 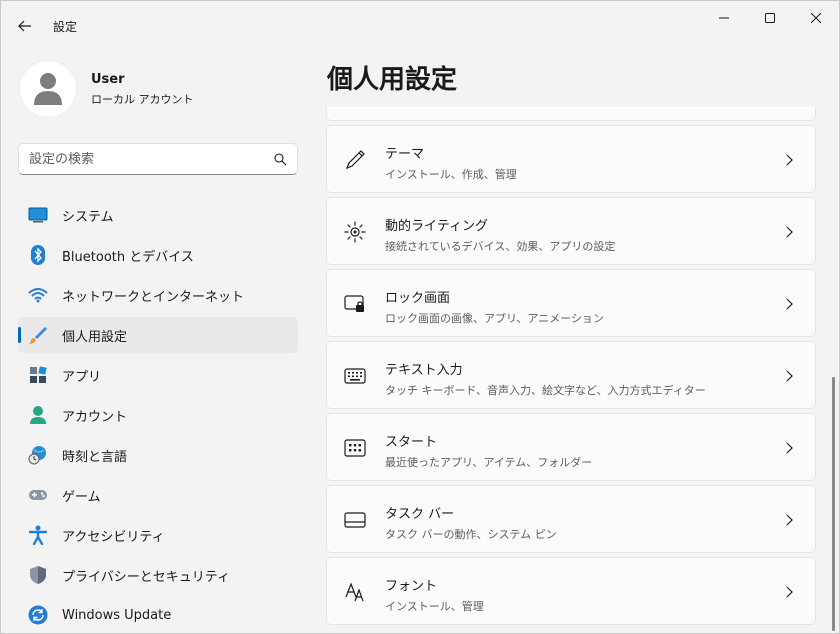 What do you see at coordinates (355, 520) in the screenshot?
I see `taskbar-icon` at bounding box center [355, 520].